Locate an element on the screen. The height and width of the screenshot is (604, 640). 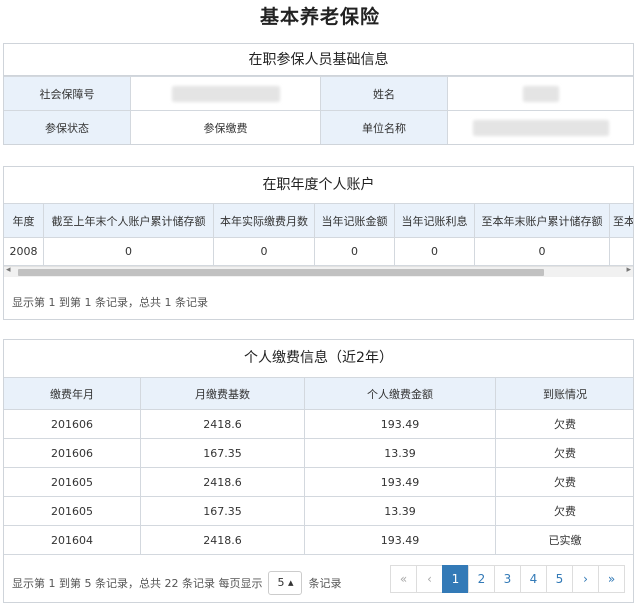
horizontal-scrollbar: ◂ ▸ is located at coordinates (318, 271).